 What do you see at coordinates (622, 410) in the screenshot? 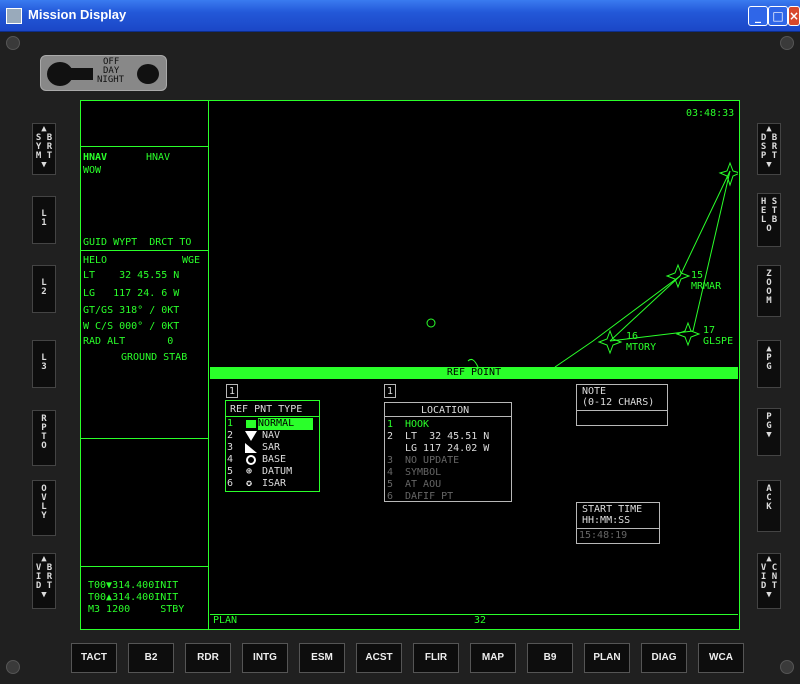
I see `note-divider` at bounding box center [622, 410].